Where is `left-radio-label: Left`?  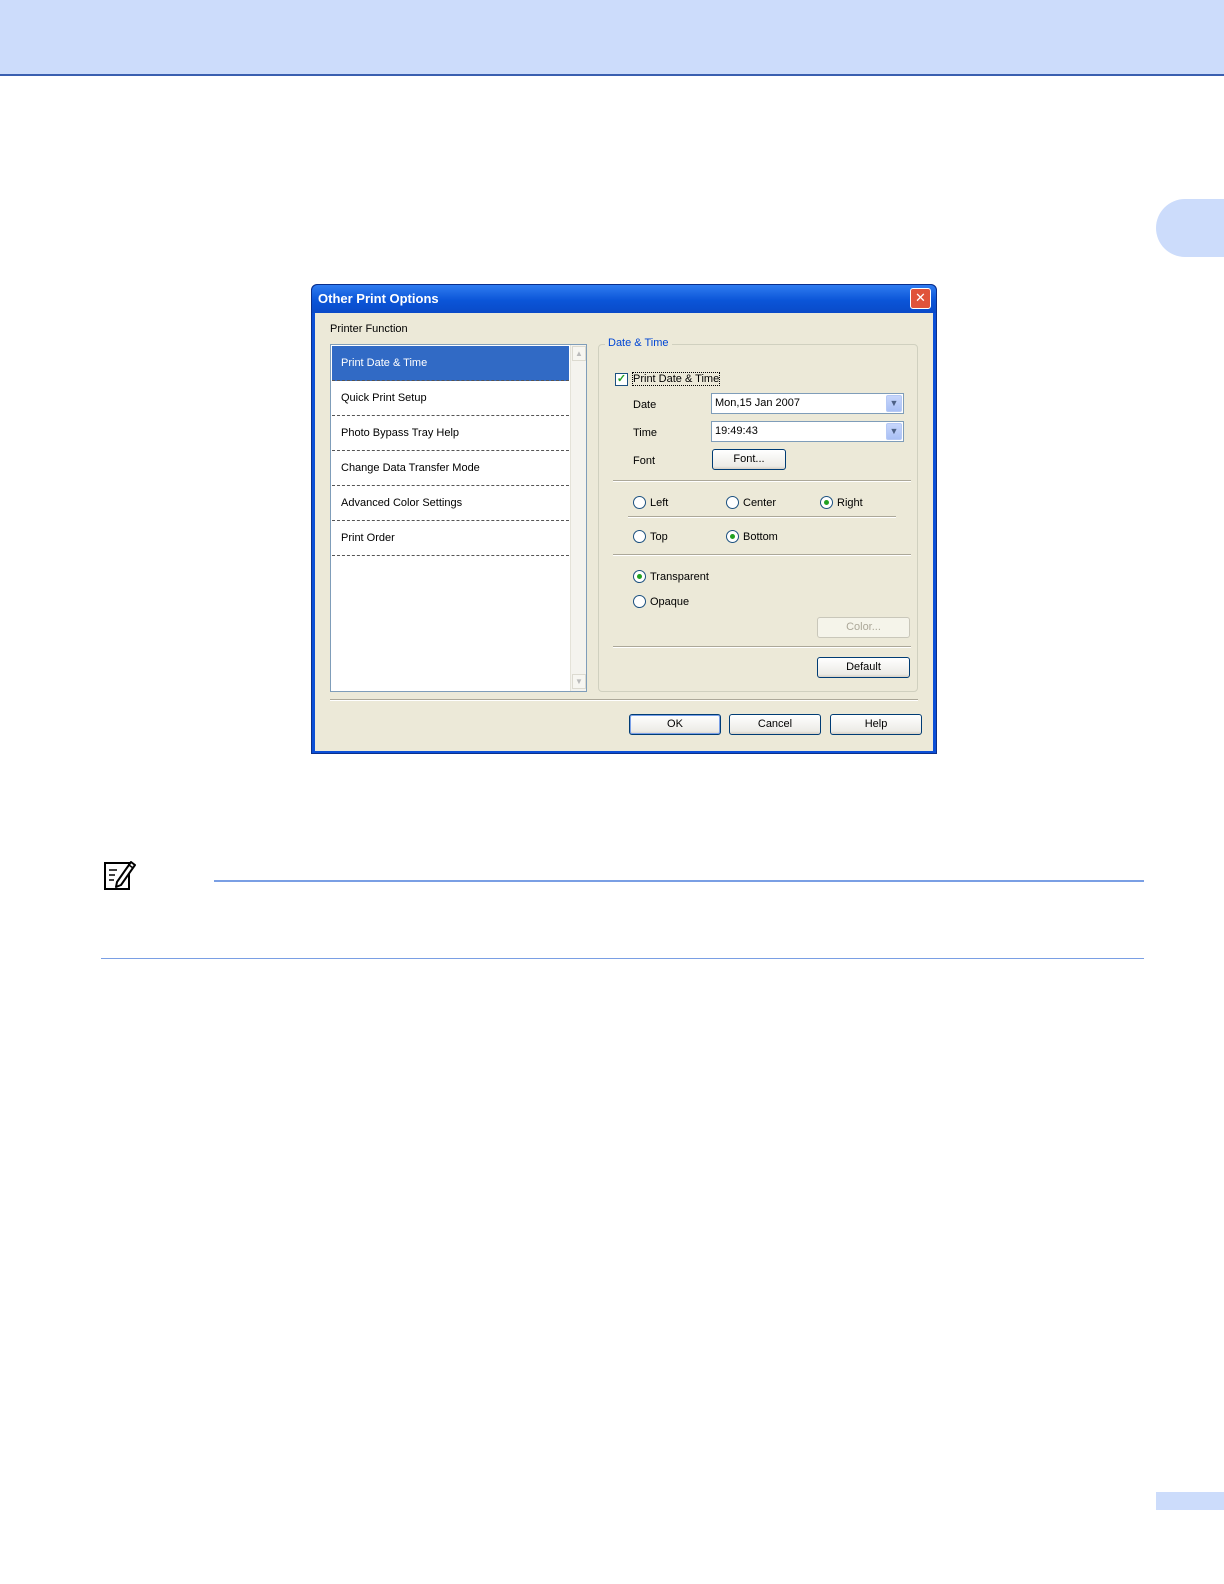 left-radio-label: Left is located at coordinates (659, 503).